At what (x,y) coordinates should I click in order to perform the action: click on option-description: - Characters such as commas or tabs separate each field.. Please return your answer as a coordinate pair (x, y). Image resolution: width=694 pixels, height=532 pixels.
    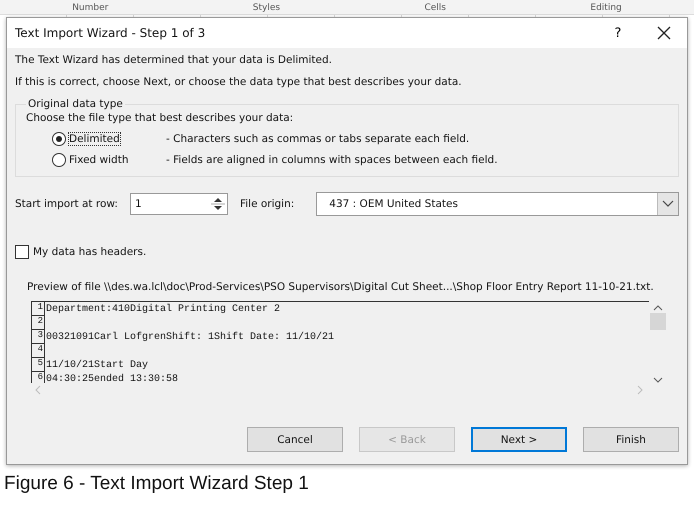
    Looking at the image, I should click on (318, 138).